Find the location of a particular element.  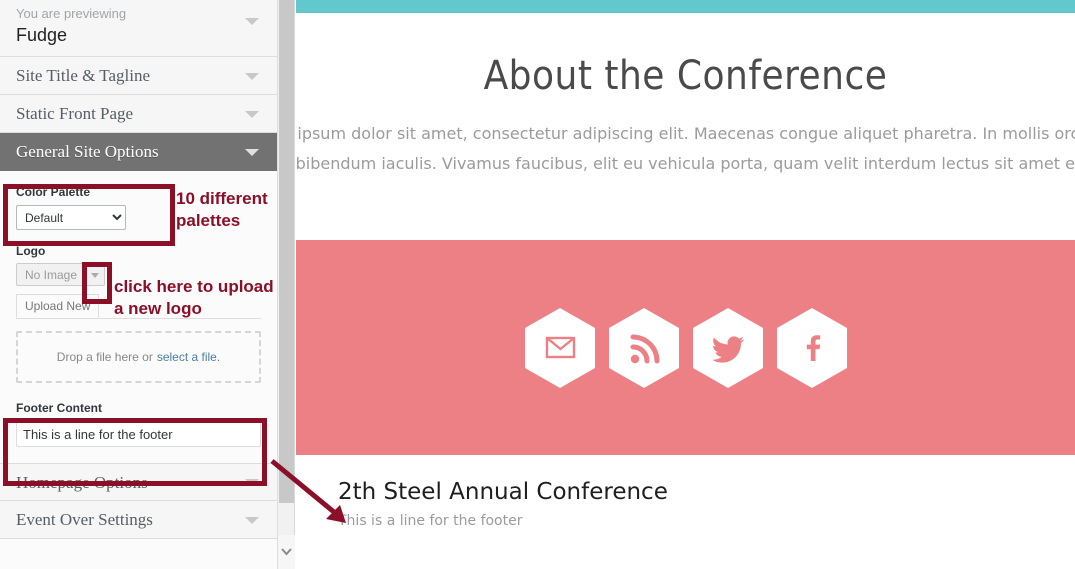

tab-upload-new: Upload New is located at coordinates (58, 306).